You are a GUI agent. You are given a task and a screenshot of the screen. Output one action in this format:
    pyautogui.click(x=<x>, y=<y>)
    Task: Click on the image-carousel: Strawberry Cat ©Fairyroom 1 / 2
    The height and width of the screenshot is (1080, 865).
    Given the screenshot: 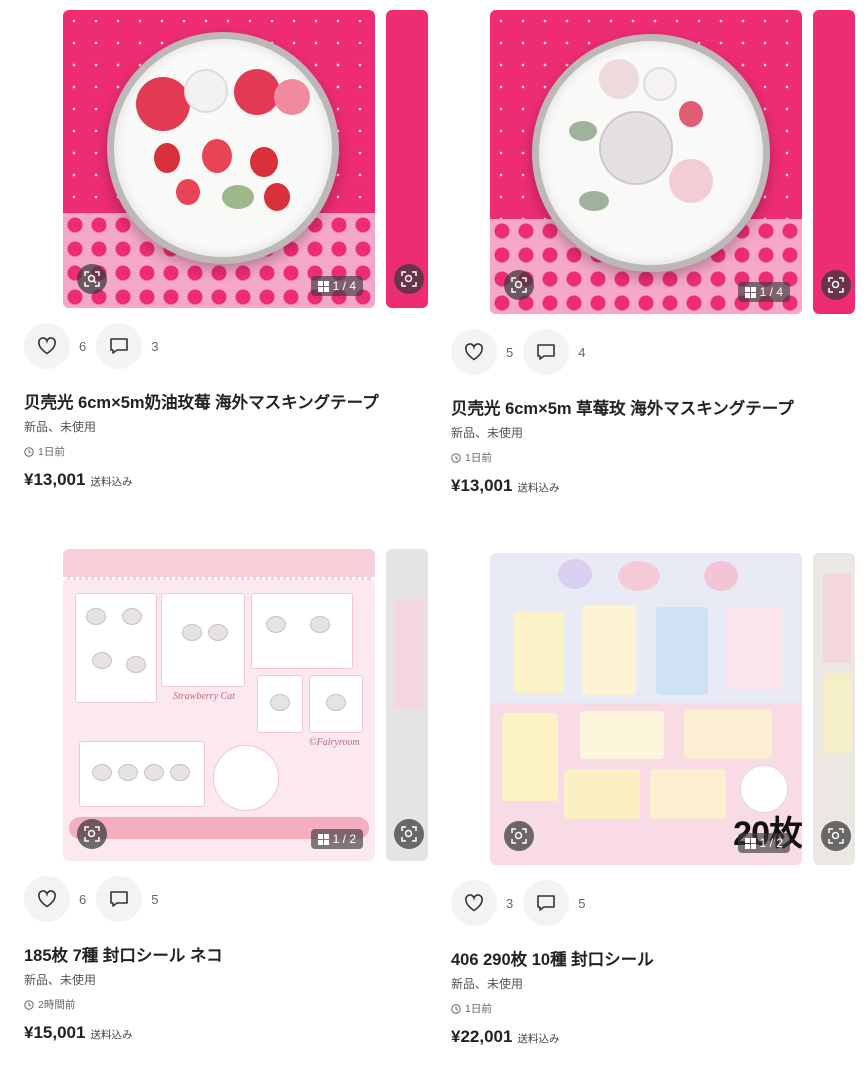 What is the action you would take?
    pyautogui.click(x=229, y=705)
    